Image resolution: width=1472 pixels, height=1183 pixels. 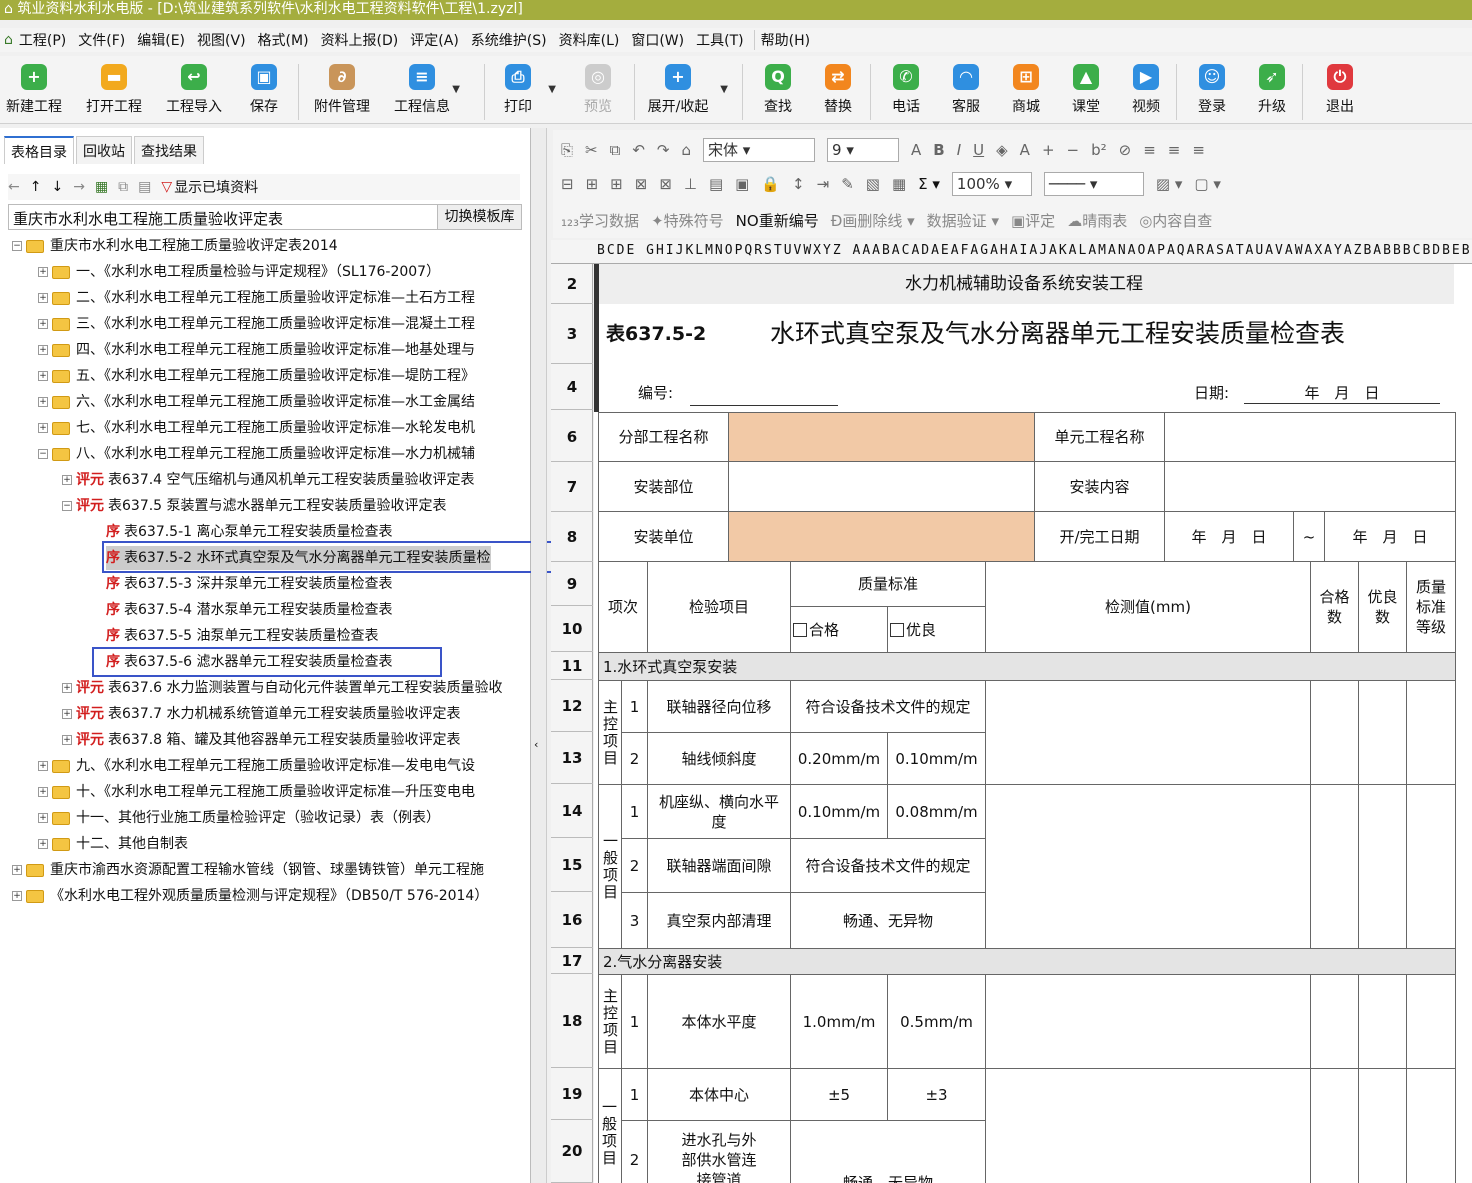 What do you see at coordinates (1272, 92) in the screenshot?
I see `upgrade-button: ➶ 升级` at bounding box center [1272, 92].